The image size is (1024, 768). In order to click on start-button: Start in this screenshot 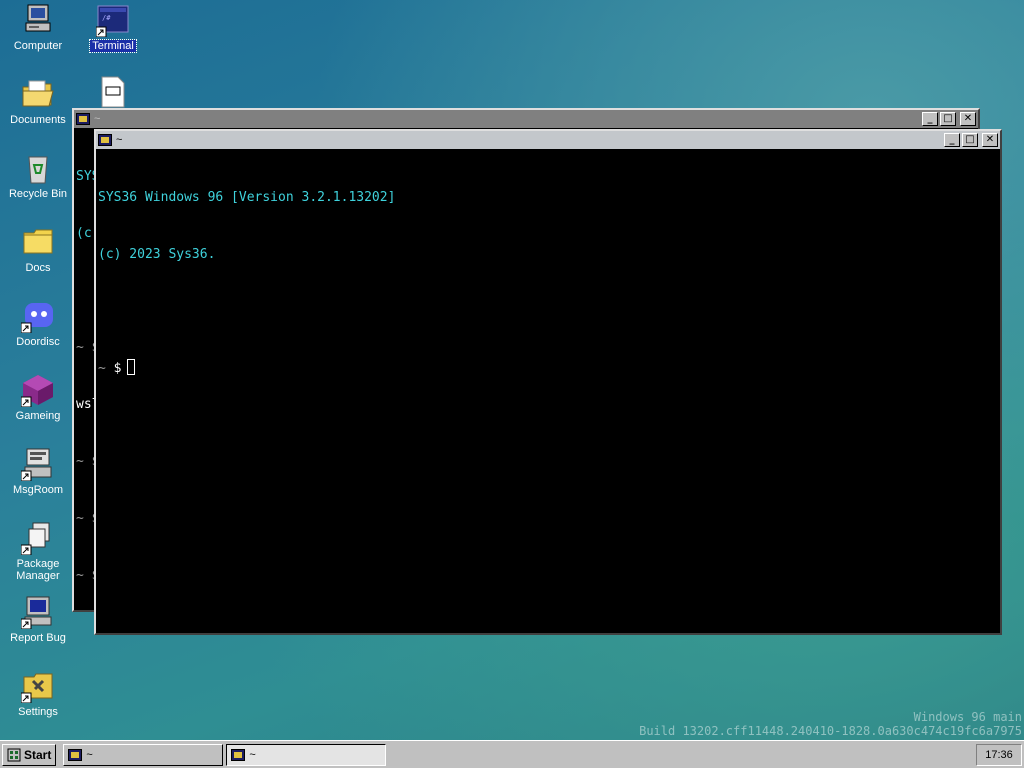, I will do `click(29, 754)`.